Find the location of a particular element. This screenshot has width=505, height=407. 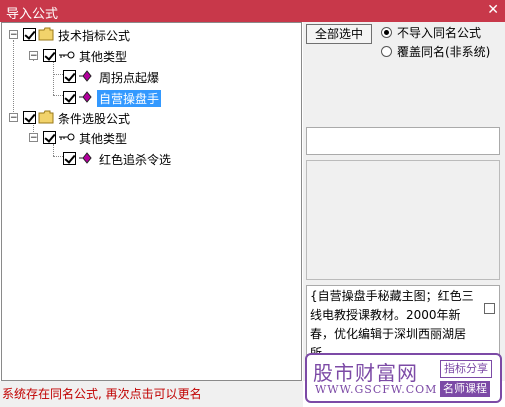

watermark-url: WWW.GSCFW.COM is located at coordinates (376, 389).